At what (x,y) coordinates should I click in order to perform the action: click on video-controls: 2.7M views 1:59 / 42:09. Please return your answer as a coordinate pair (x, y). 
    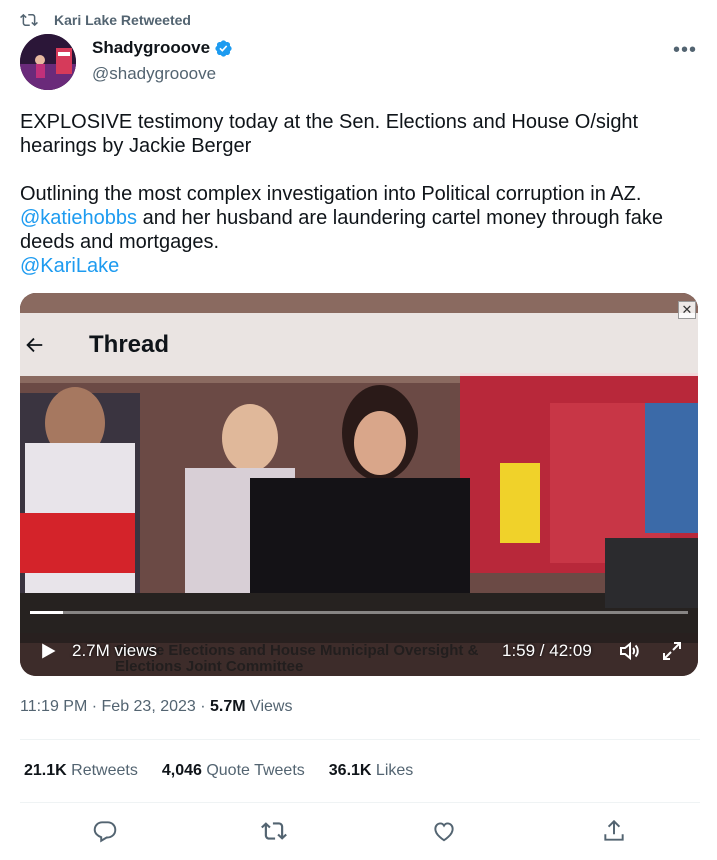
    Looking at the image, I should click on (359, 651).